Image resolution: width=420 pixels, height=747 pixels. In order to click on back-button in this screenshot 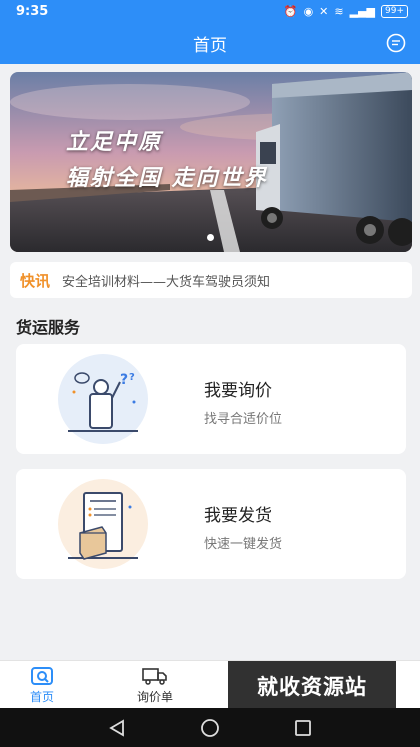, I will do `click(117, 728)`.